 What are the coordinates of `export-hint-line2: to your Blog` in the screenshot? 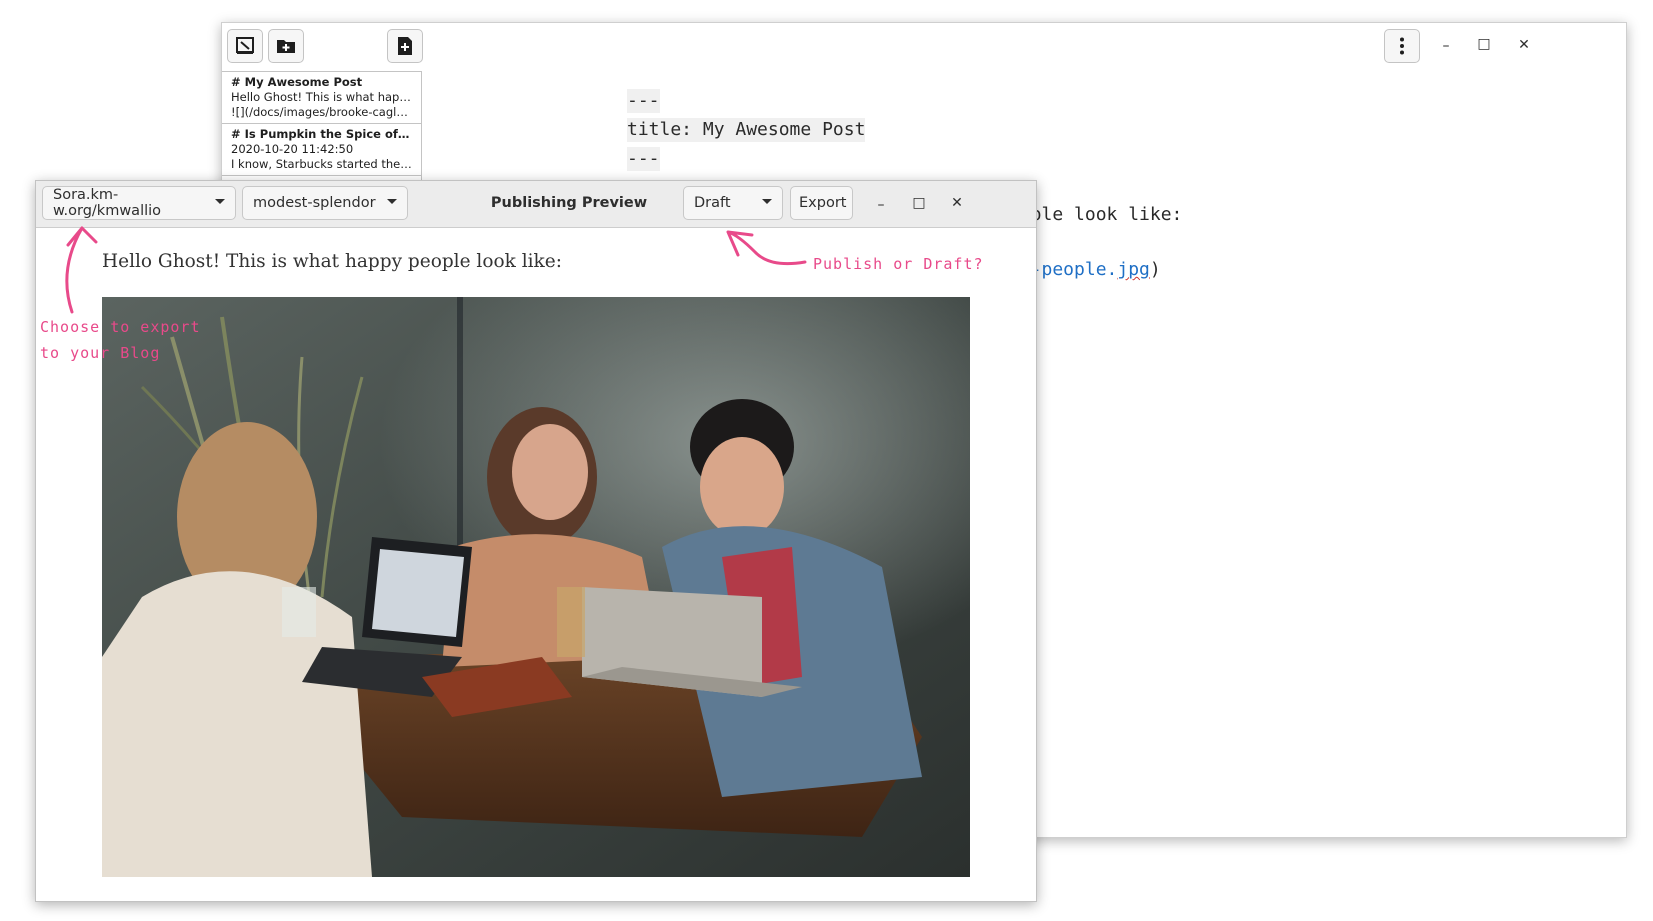 It's located at (100, 353).